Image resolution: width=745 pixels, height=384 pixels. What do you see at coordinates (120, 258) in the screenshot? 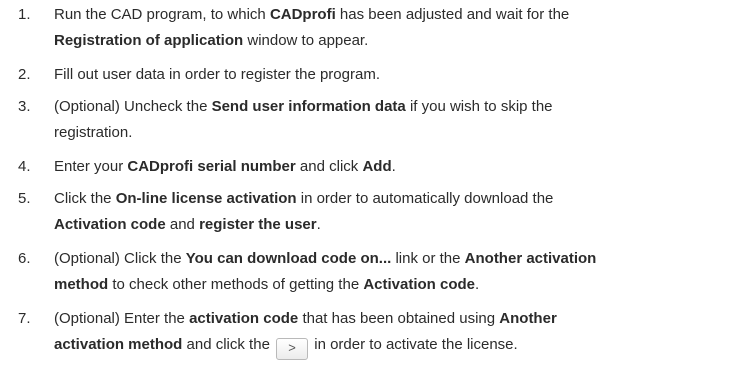
I see `text-segment: (Optional) Click the` at bounding box center [120, 258].